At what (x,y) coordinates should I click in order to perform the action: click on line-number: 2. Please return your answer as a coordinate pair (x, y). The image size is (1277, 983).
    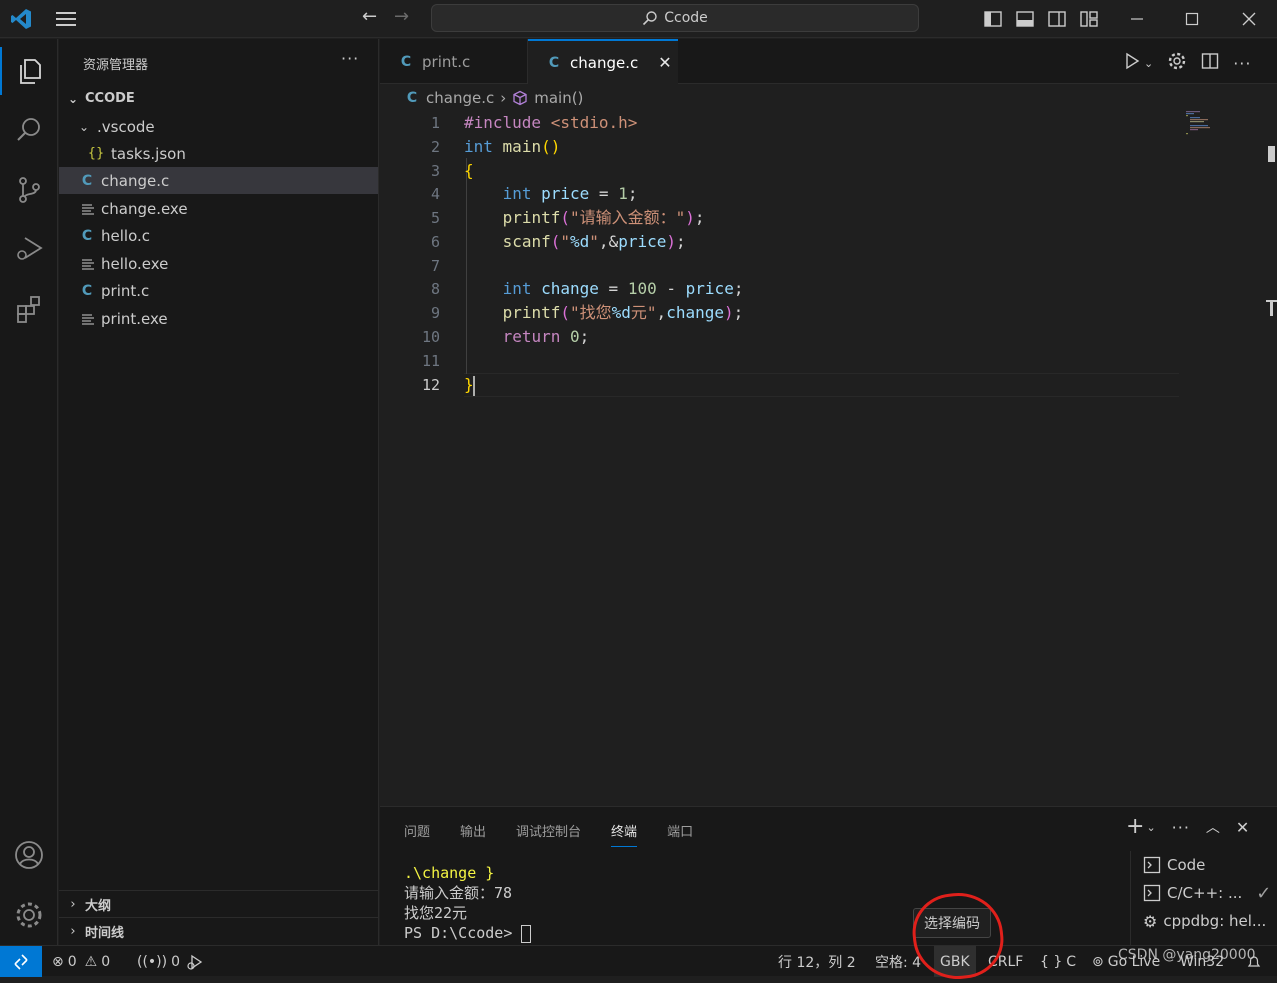
    Looking at the image, I should click on (435, 147).